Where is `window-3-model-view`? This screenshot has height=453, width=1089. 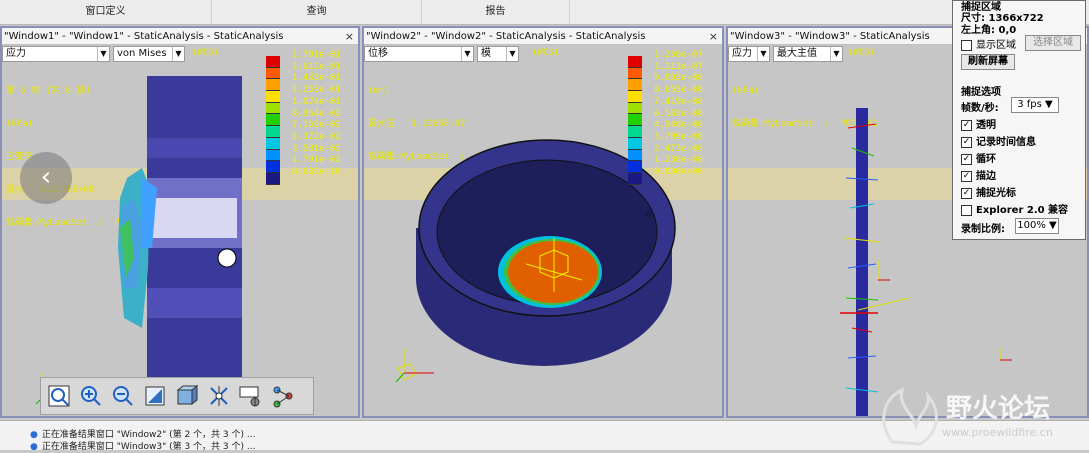
window-3-model-view is located at coordinates (875, 262).